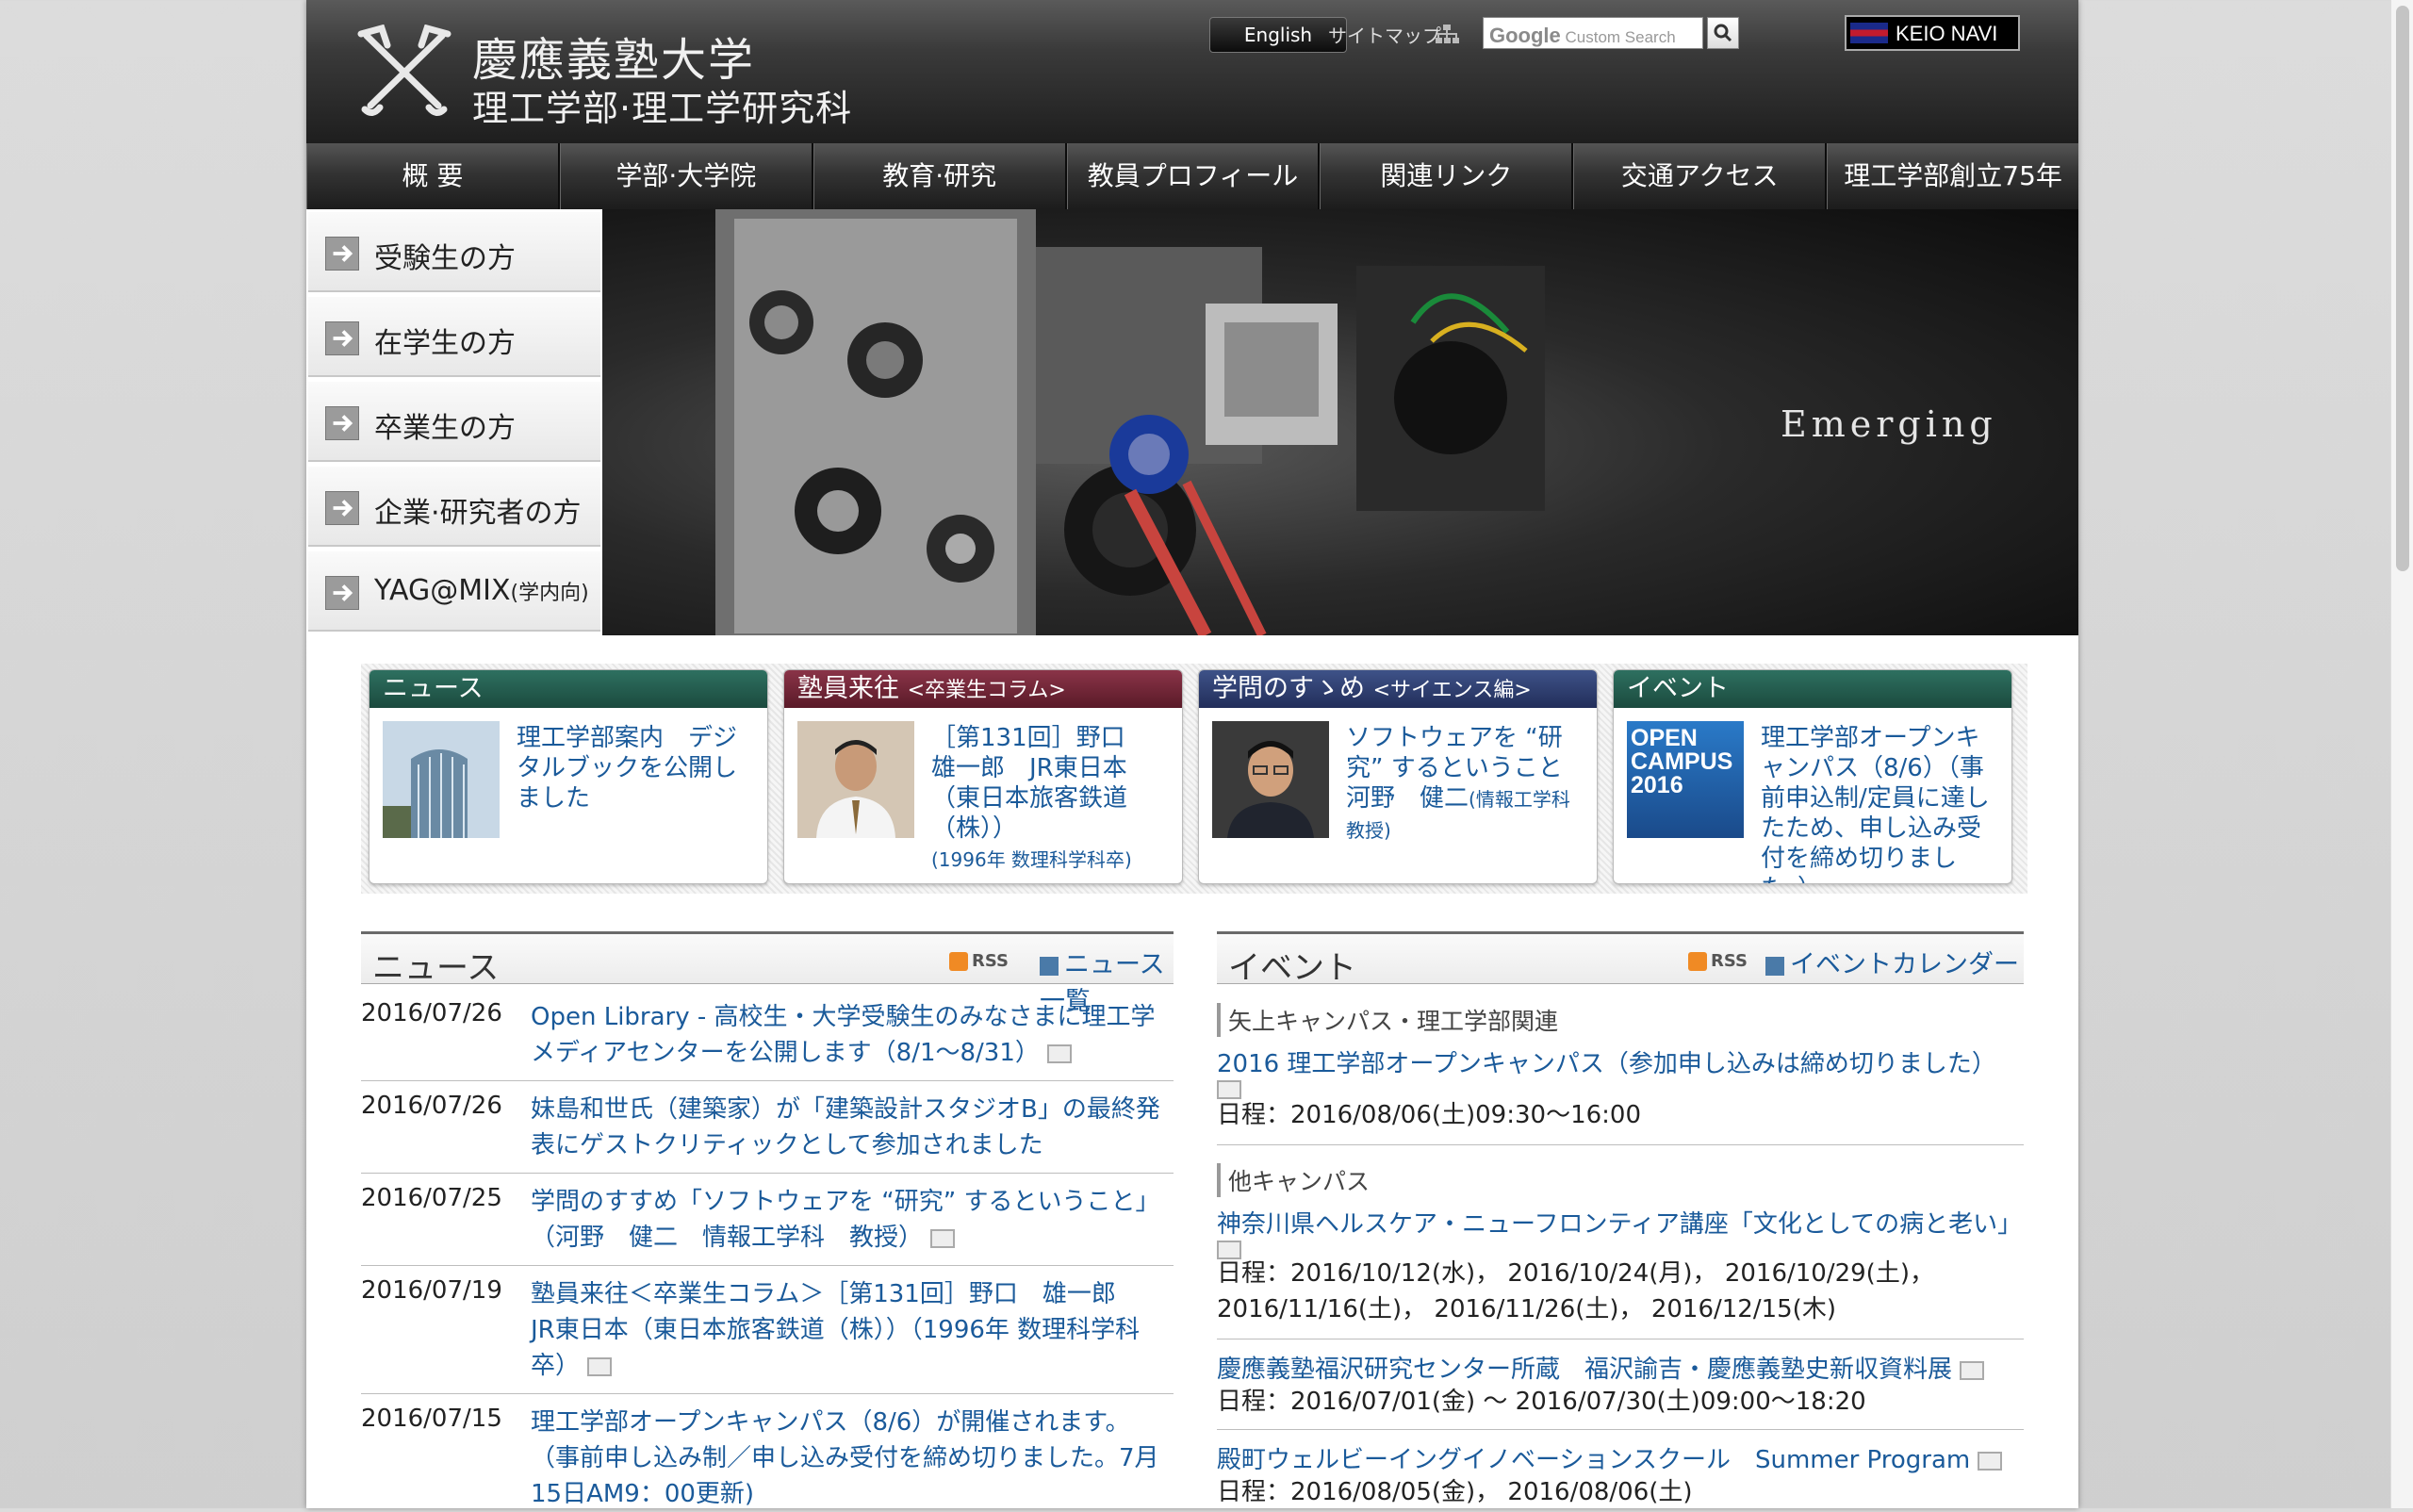 Image resolution: width=2413 pixels, height=1512 pixels. I want to click on feature-link: 理工学部案内 デジタルブックを公開しました, so click(635, 769).